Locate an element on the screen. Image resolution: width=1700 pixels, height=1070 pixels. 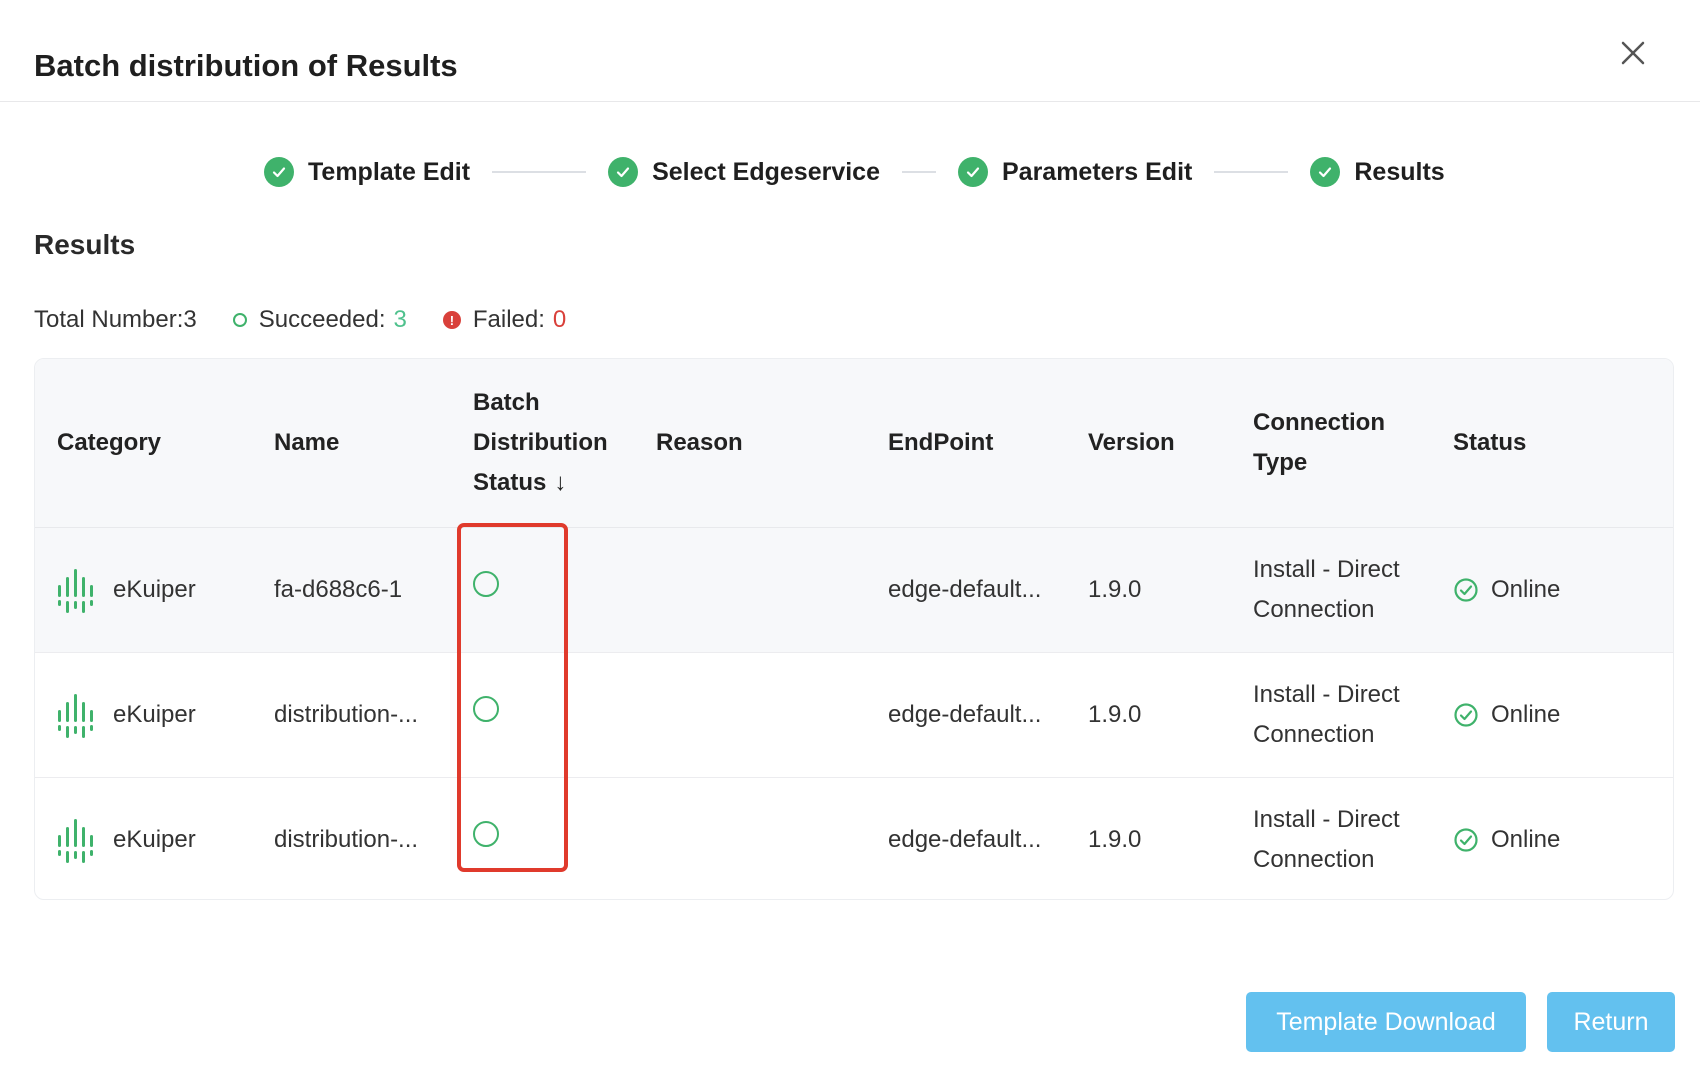
succeeded-label: Succeeded: is located at coordinates (322, 319).